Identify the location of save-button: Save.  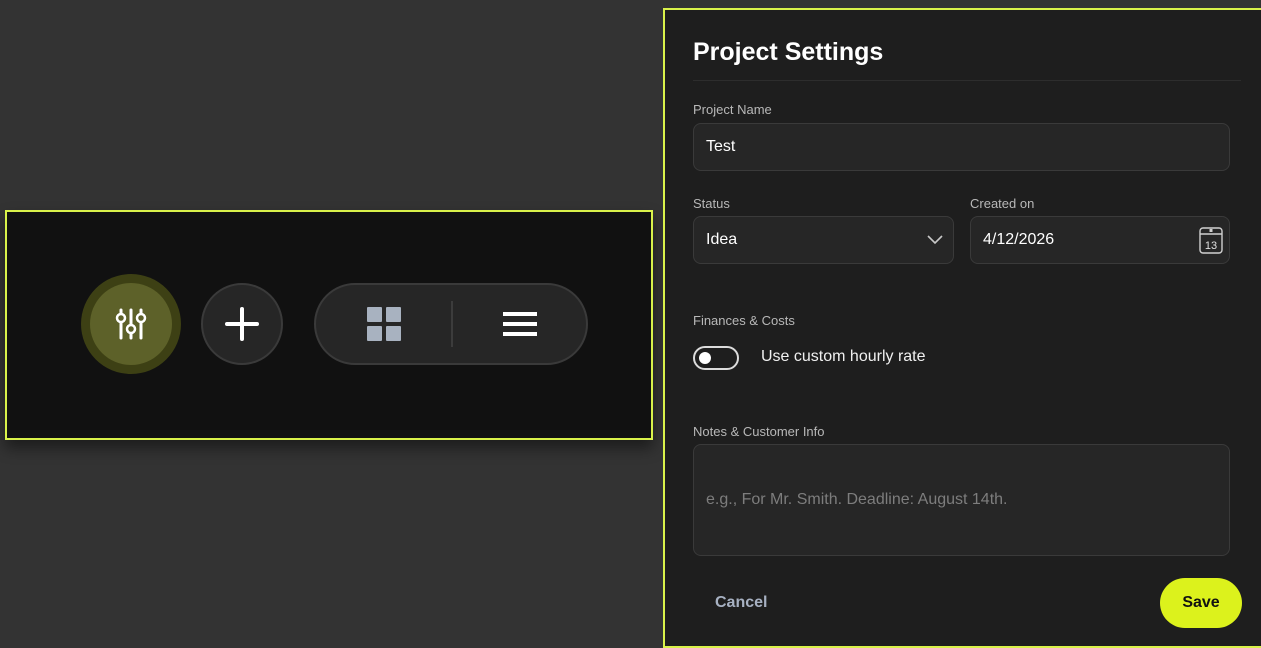
(1201, 603).